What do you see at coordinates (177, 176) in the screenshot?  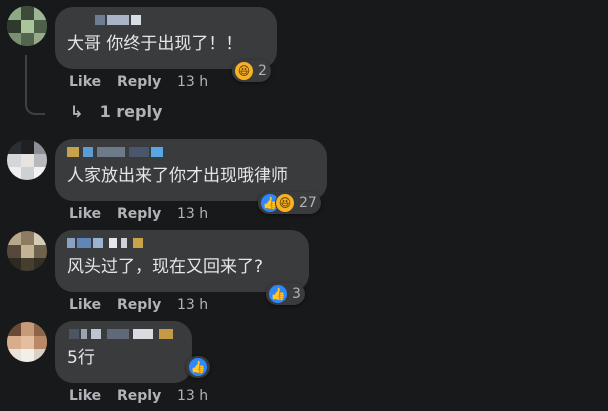 I see `comment-text: 人家放出来了你才出现哦律师` at bounding box center [177, 176].